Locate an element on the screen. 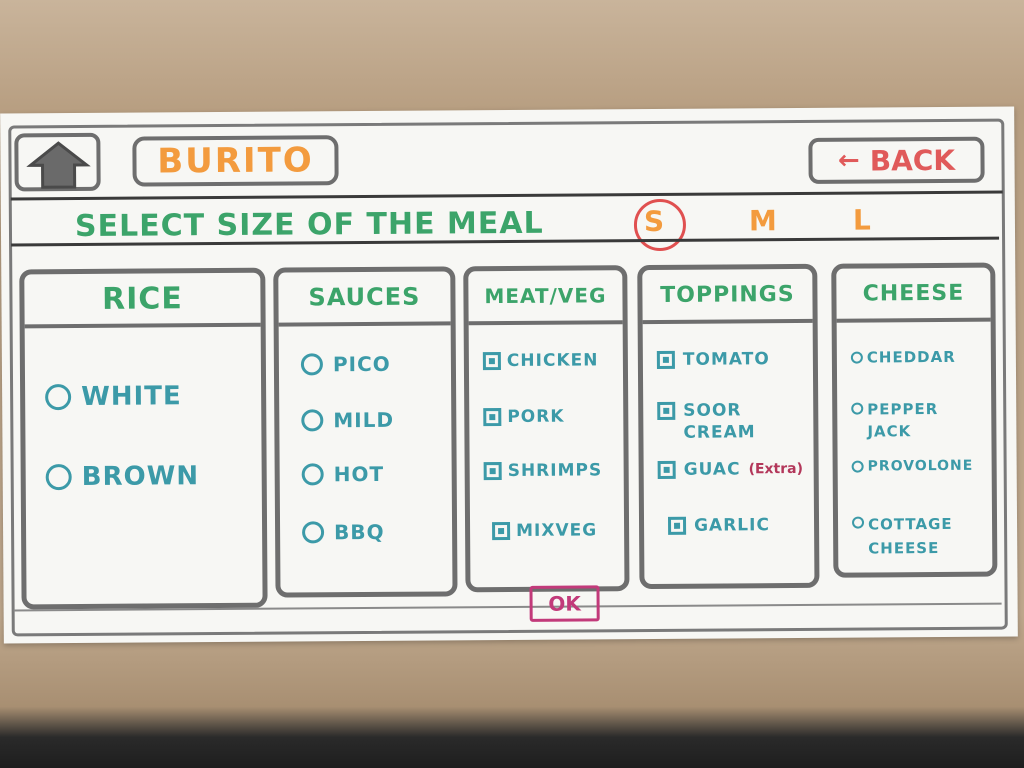 This screenshot has height=768, width=1024. cheese-option-provolone: PROVOLONE is located at coordinates (912, 466).